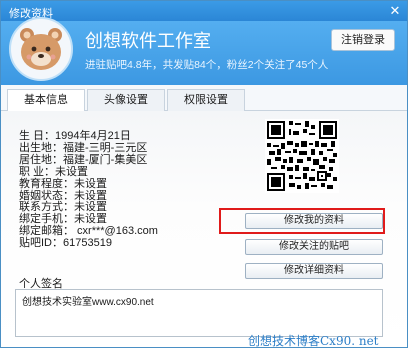 The image size is (408, 348). What do you see at coordinates (207, 65) in the screenshot?
I see `studio-description: 进驻贴吧4.8年，共发贴84个，粉丝2个关注了45个人` at bounding box center [207, 65].